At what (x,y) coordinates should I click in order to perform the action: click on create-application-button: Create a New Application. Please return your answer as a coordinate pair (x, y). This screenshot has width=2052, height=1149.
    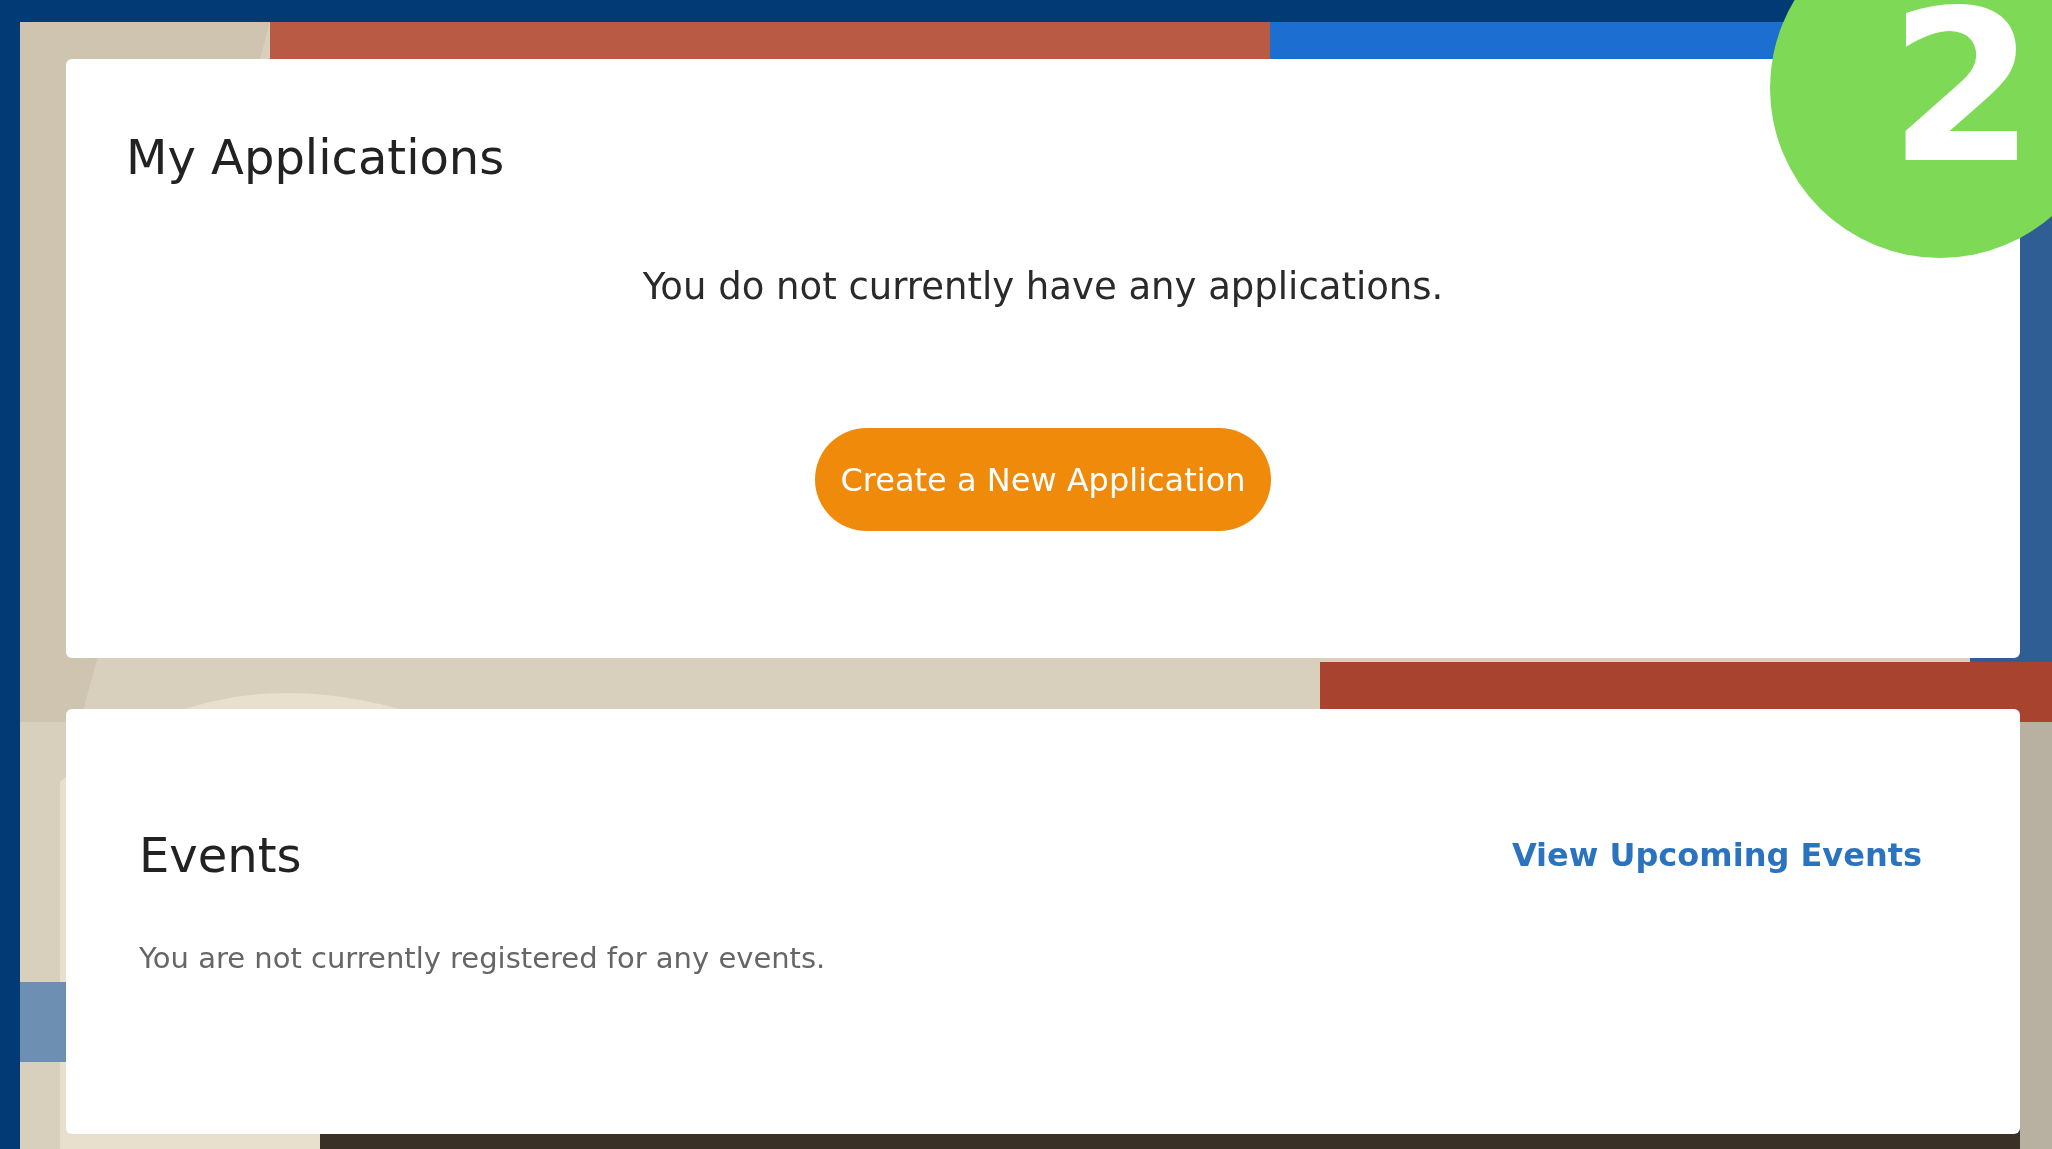
    Looking at the image, I should click on (1043, 479).